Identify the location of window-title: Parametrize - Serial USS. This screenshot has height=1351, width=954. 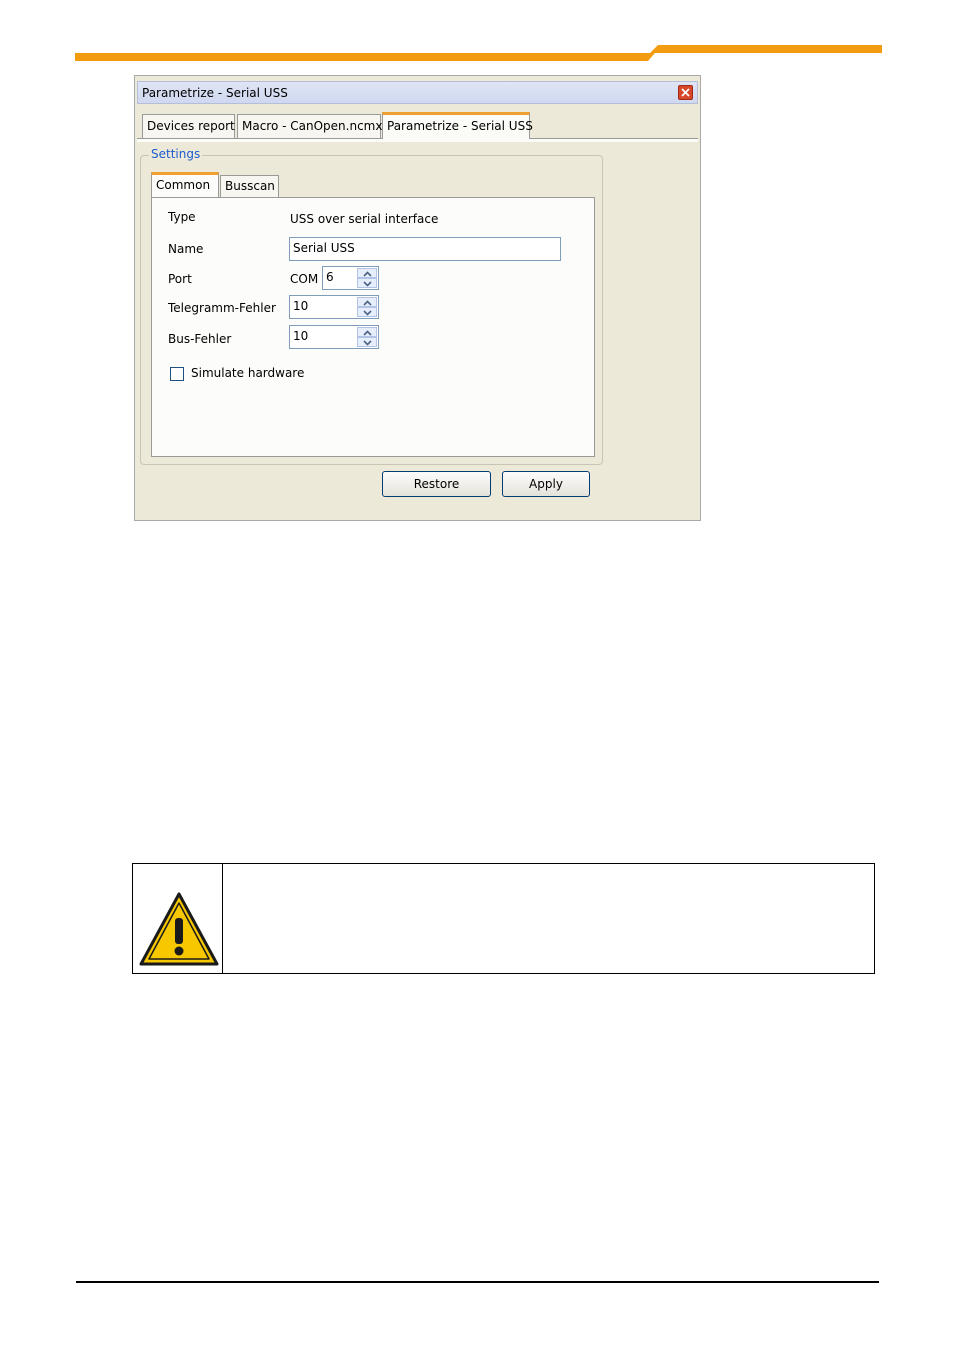
(215, 93).